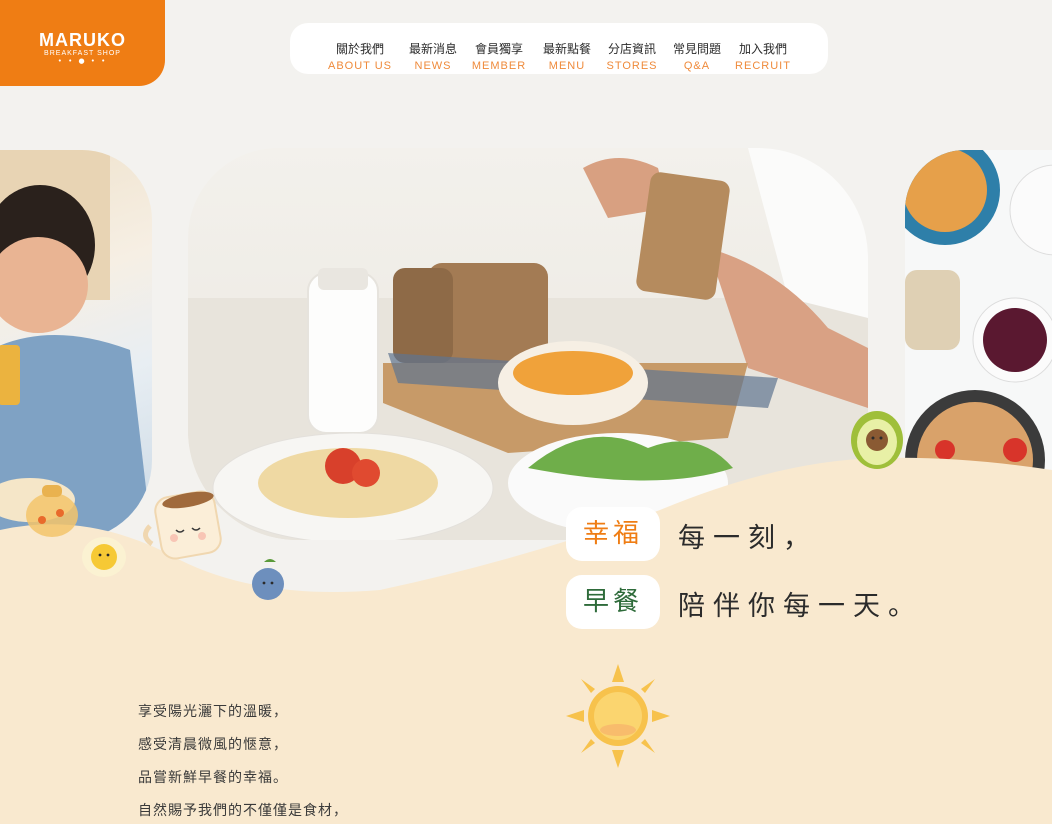 Image resolution: width=1052 pixels, height=824 pixels. I want to click on egg-mascot-icon, so click(104, 557).